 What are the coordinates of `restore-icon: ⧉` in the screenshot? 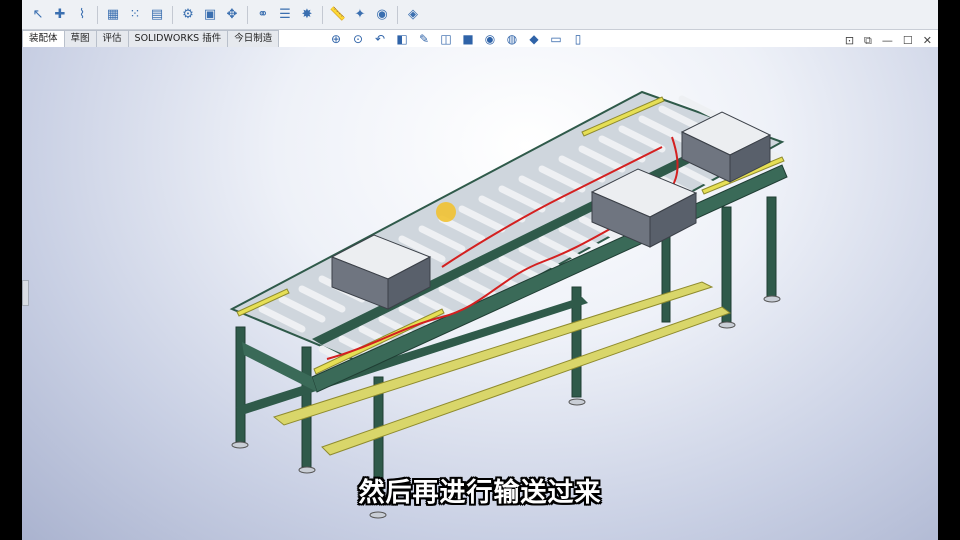 It's located at (868, 41).